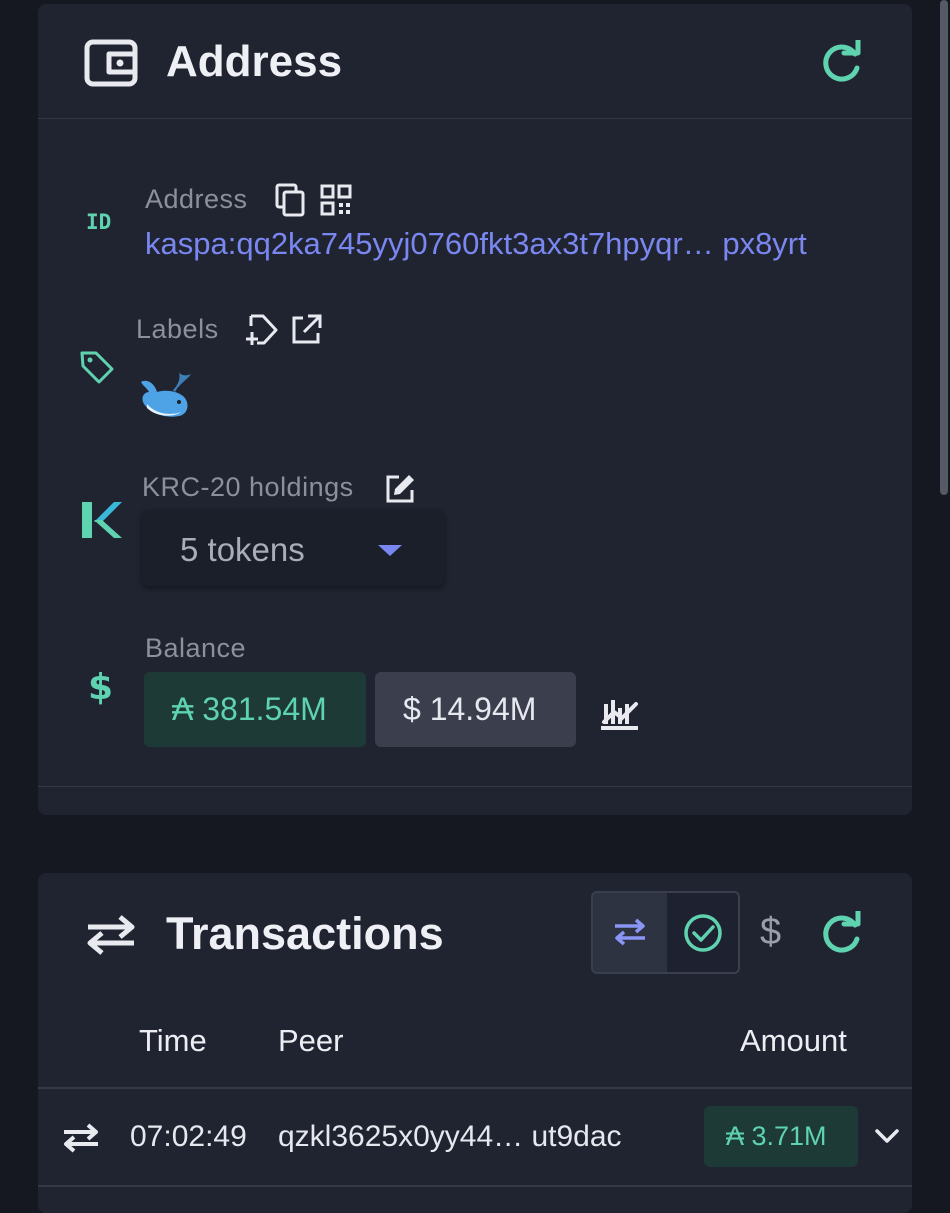 This screenshot has height=1213, width=950. I want to click on transactions-title: Transactions, so click(305, 933).